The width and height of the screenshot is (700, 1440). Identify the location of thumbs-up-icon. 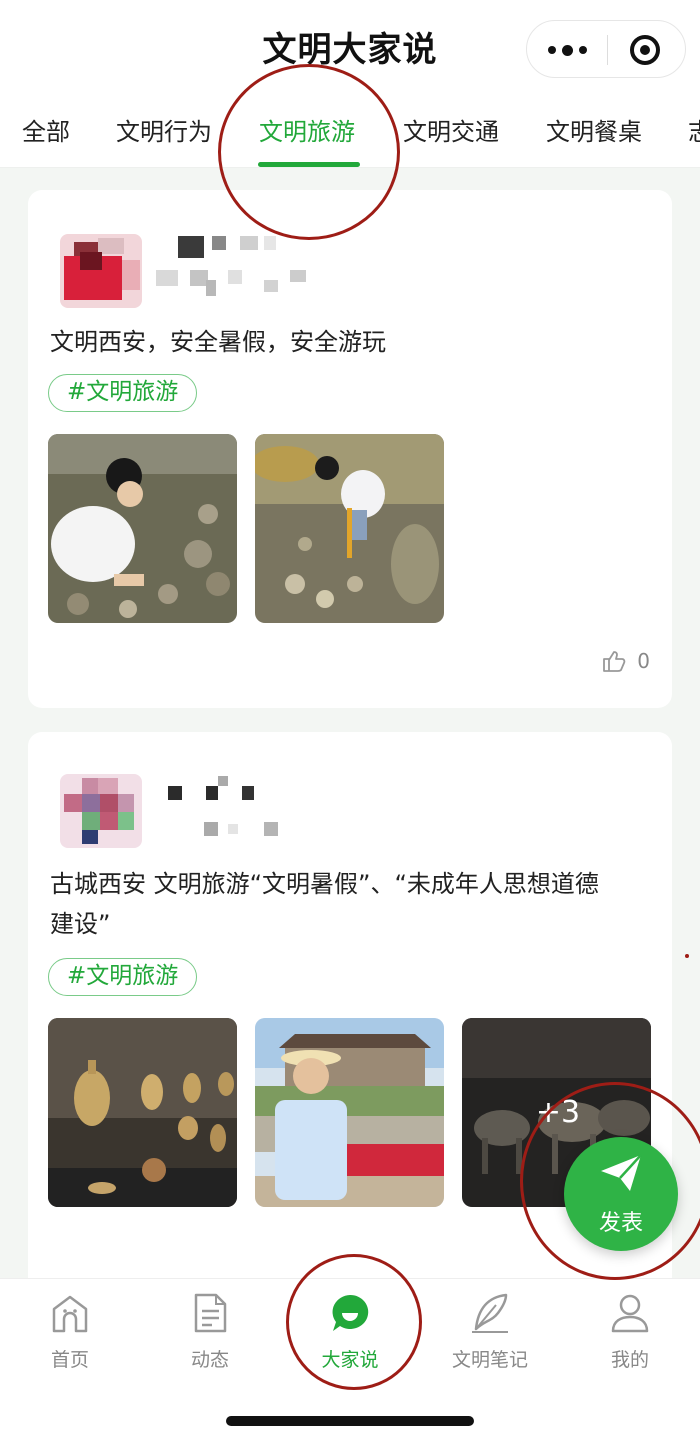
(614, 661).